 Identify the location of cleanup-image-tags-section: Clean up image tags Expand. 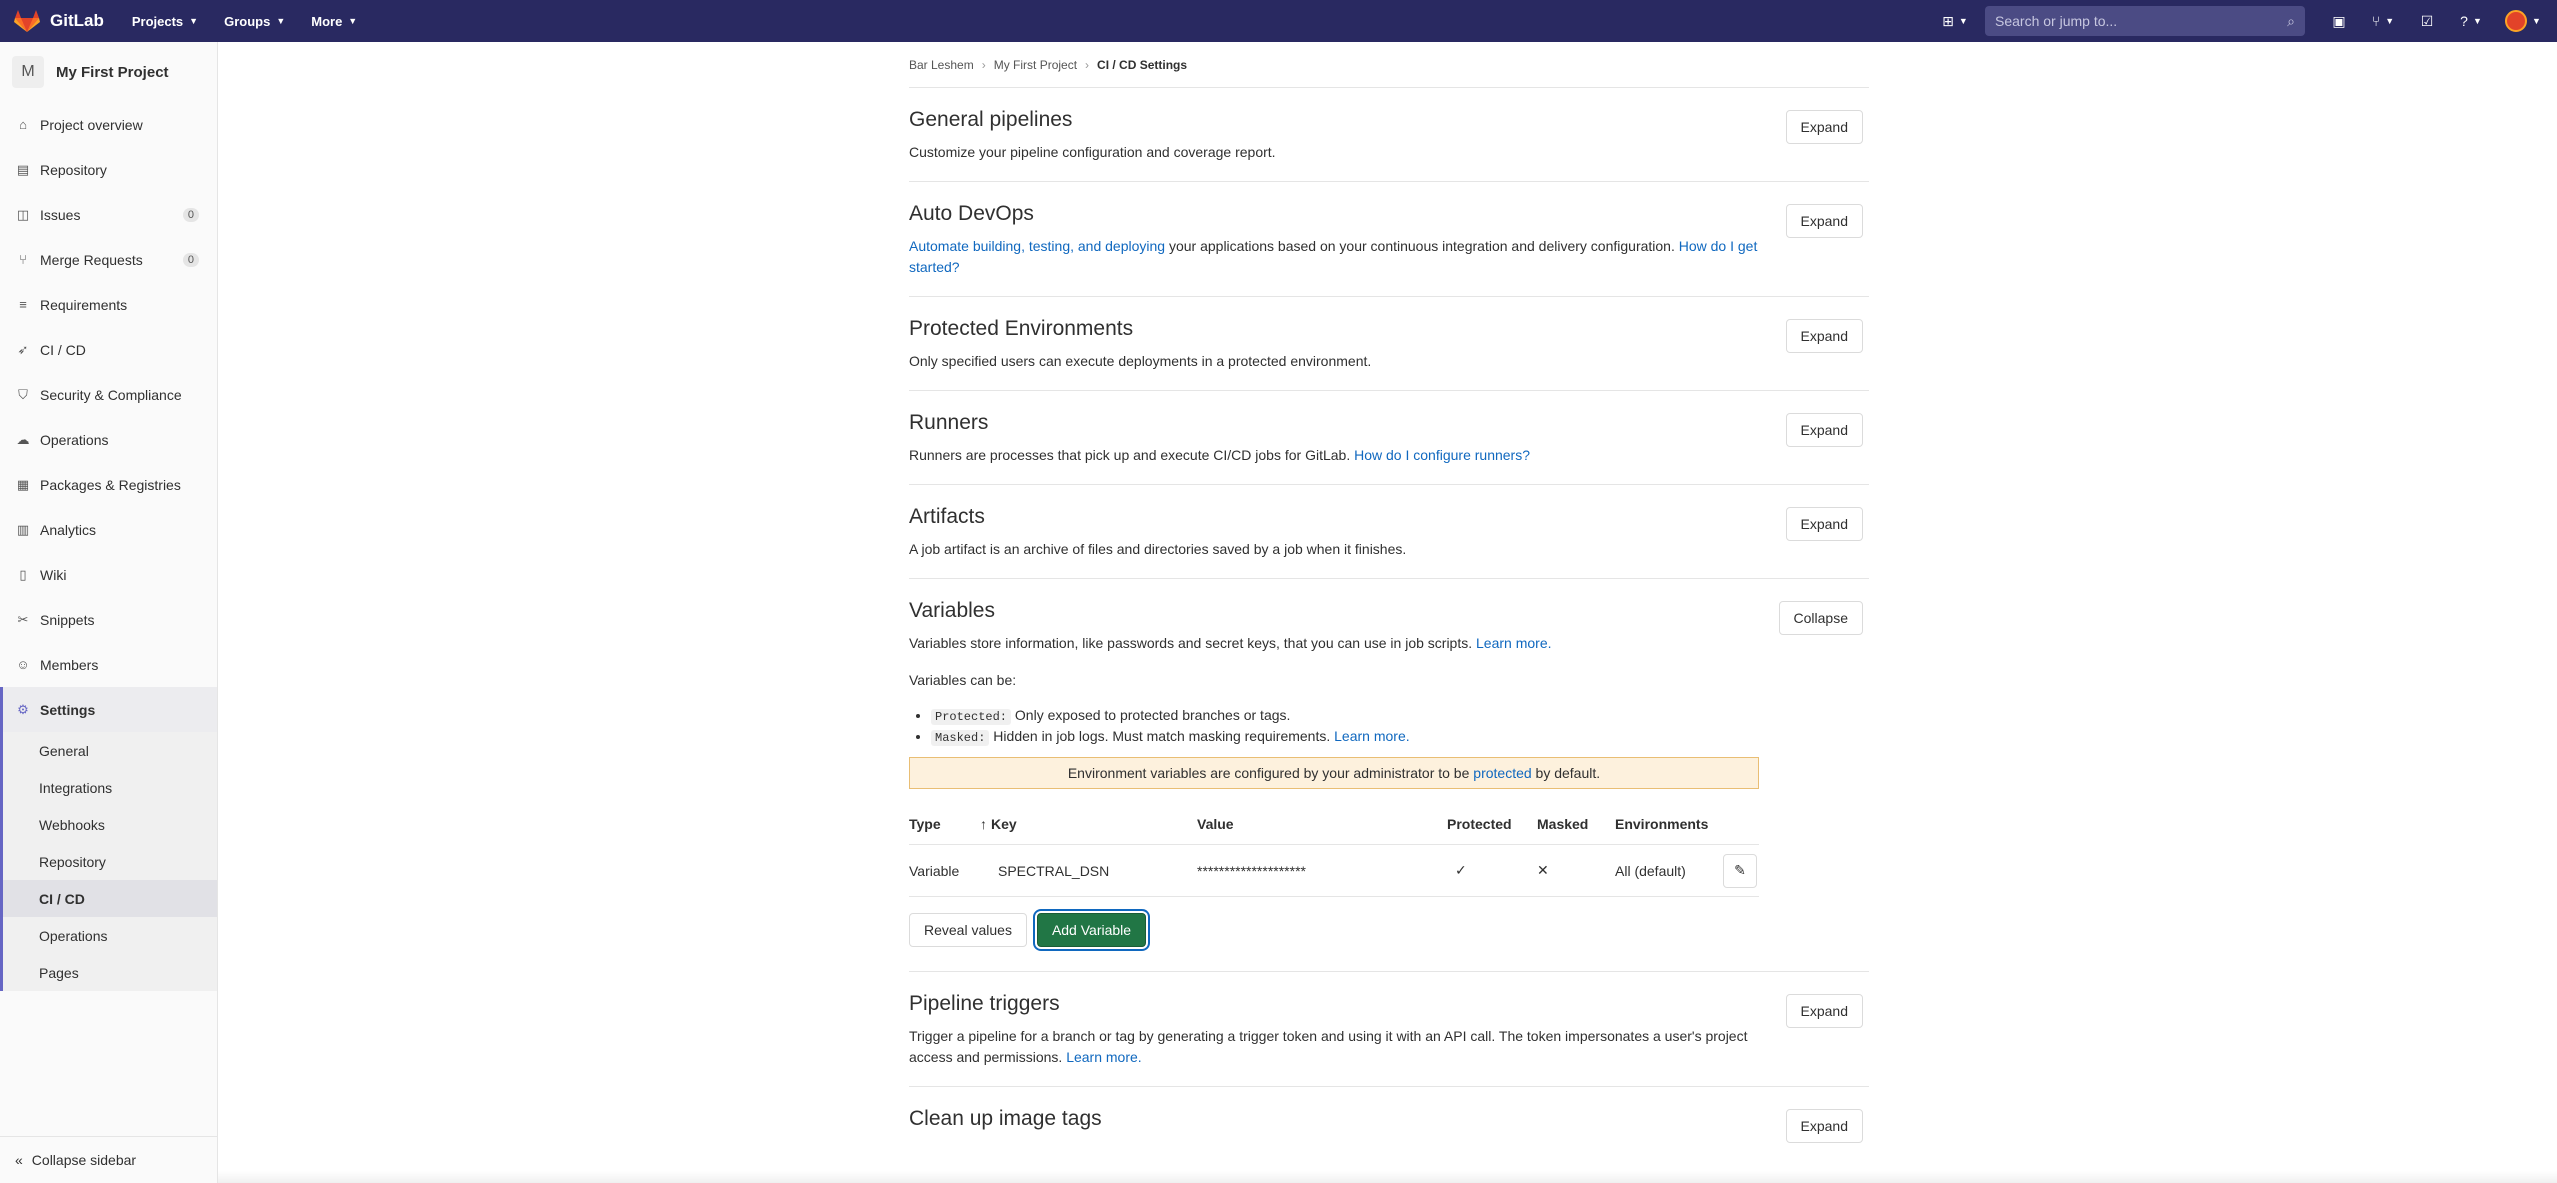
(1389, 1120).